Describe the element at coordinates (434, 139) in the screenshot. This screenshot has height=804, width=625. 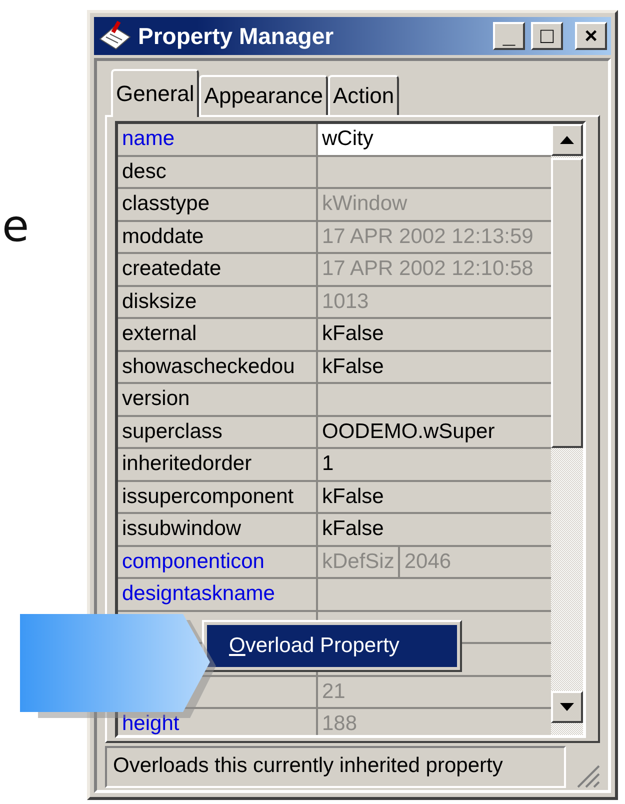
I see `property-value: wCity` at that location.